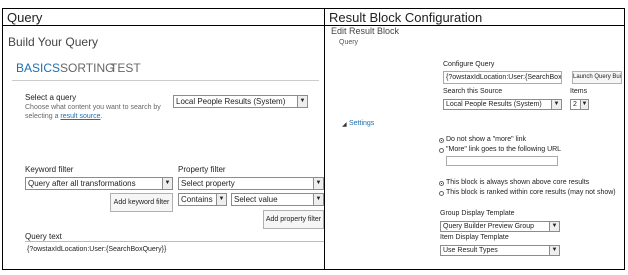 The width and height of the screenshot is (628, 275). Describe the element at coordinates (38, 68) in the screenshot. I see `tab-basics: BASICS` at that location.